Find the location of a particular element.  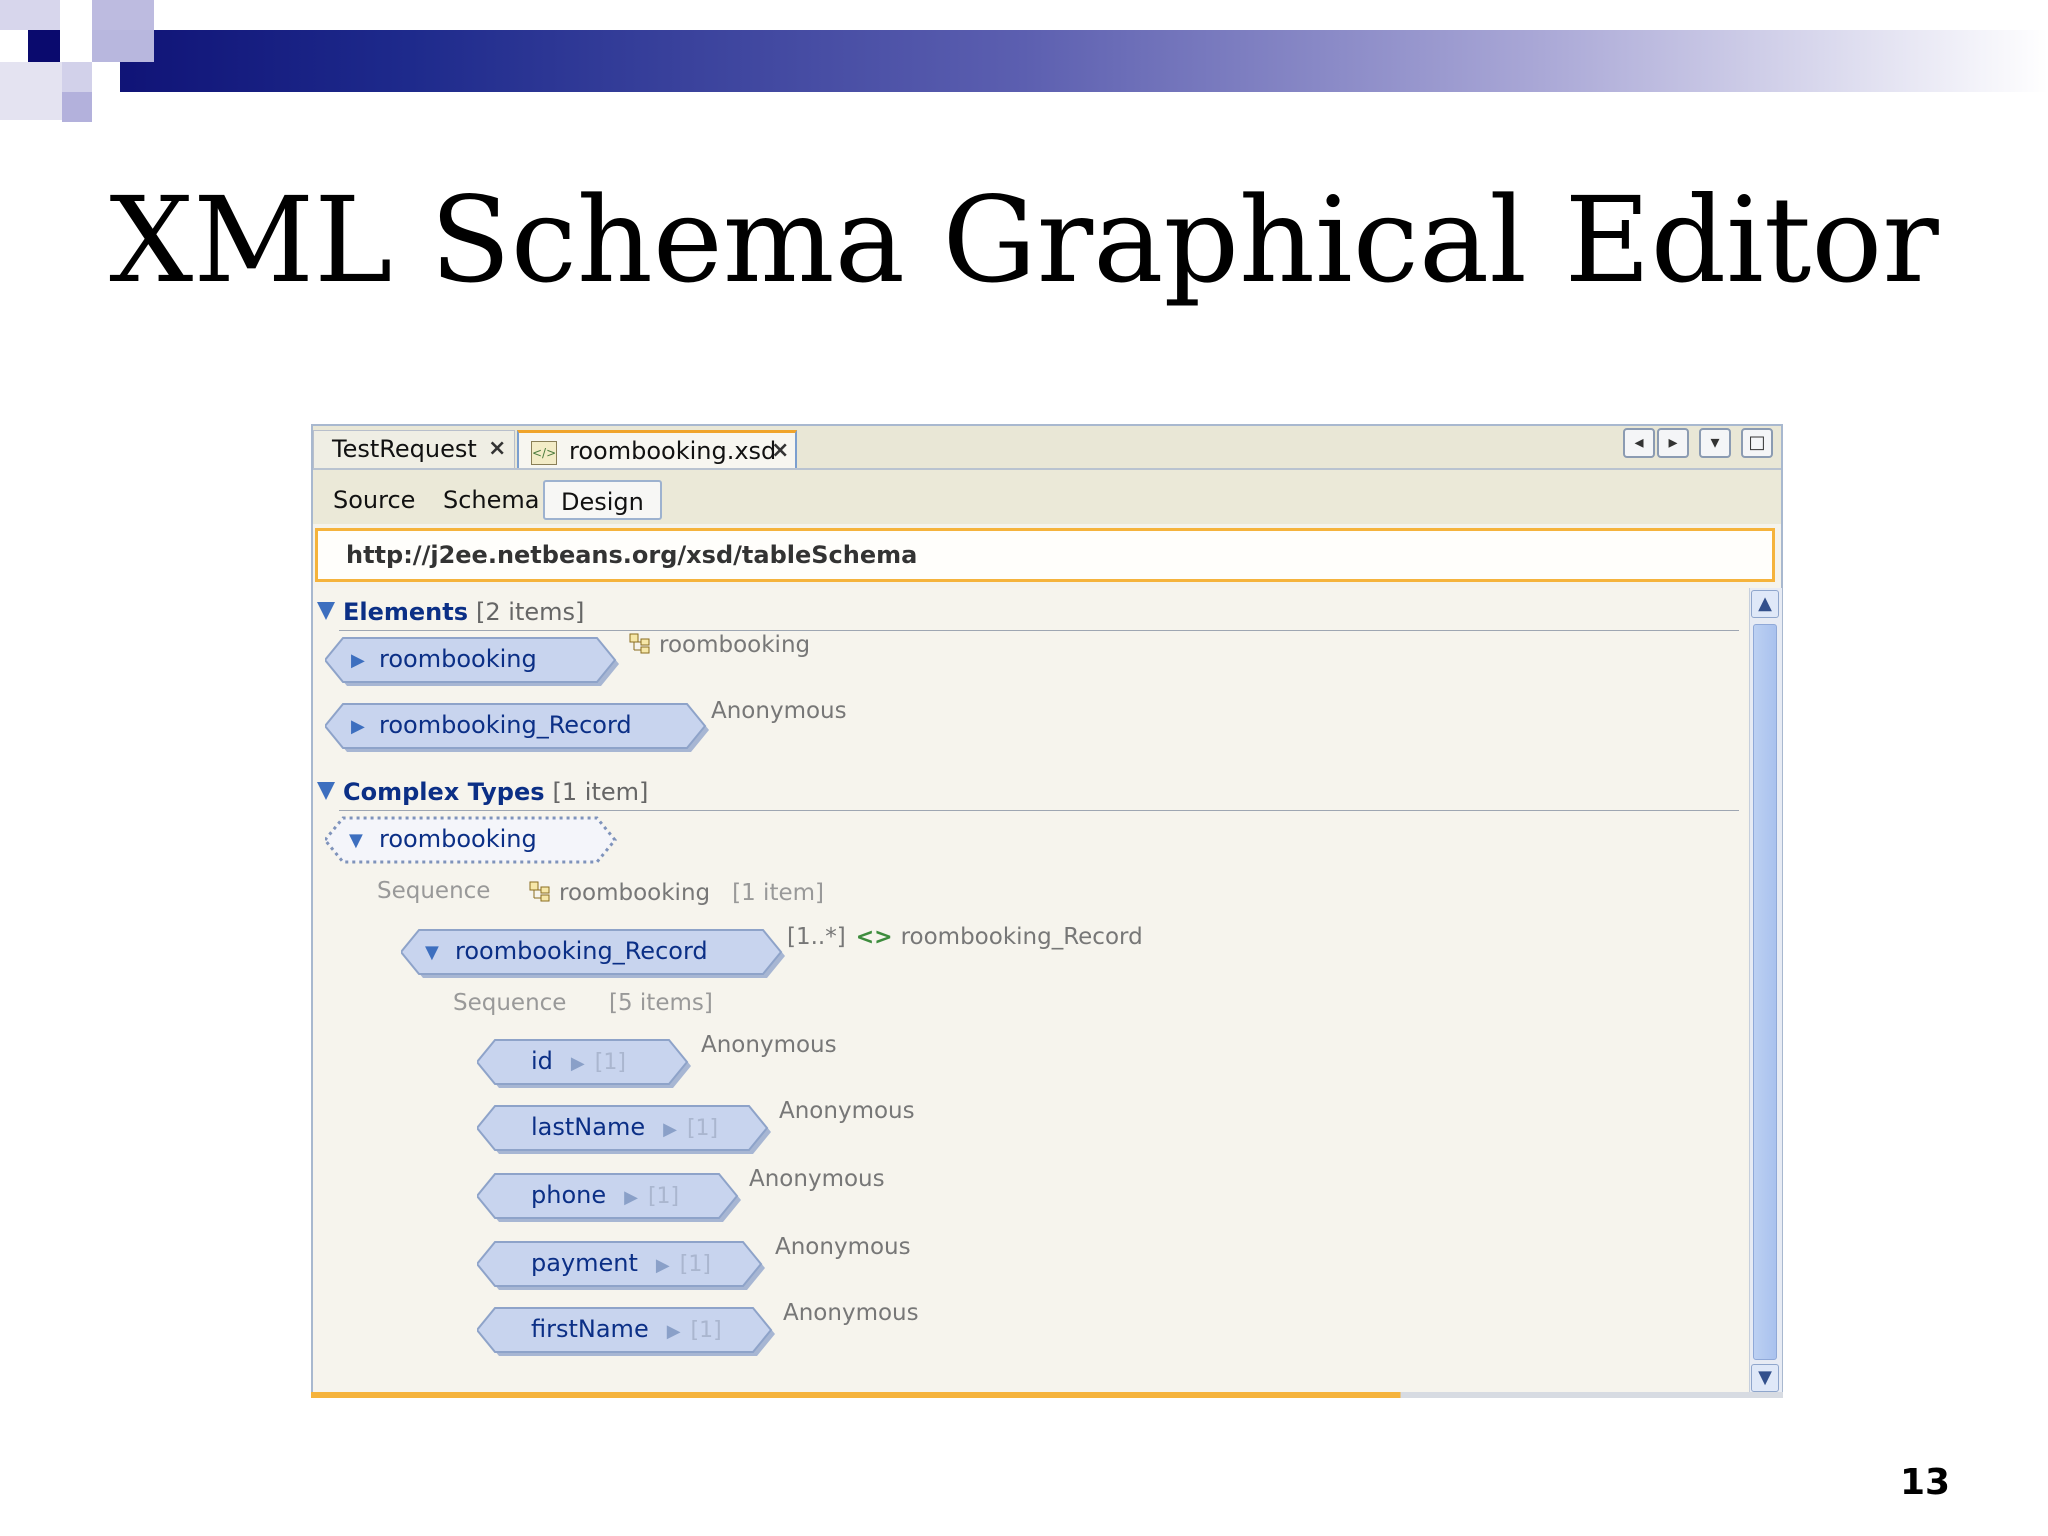

sequence-name: roombooking [1 item] is located at coordinates (676, 893).